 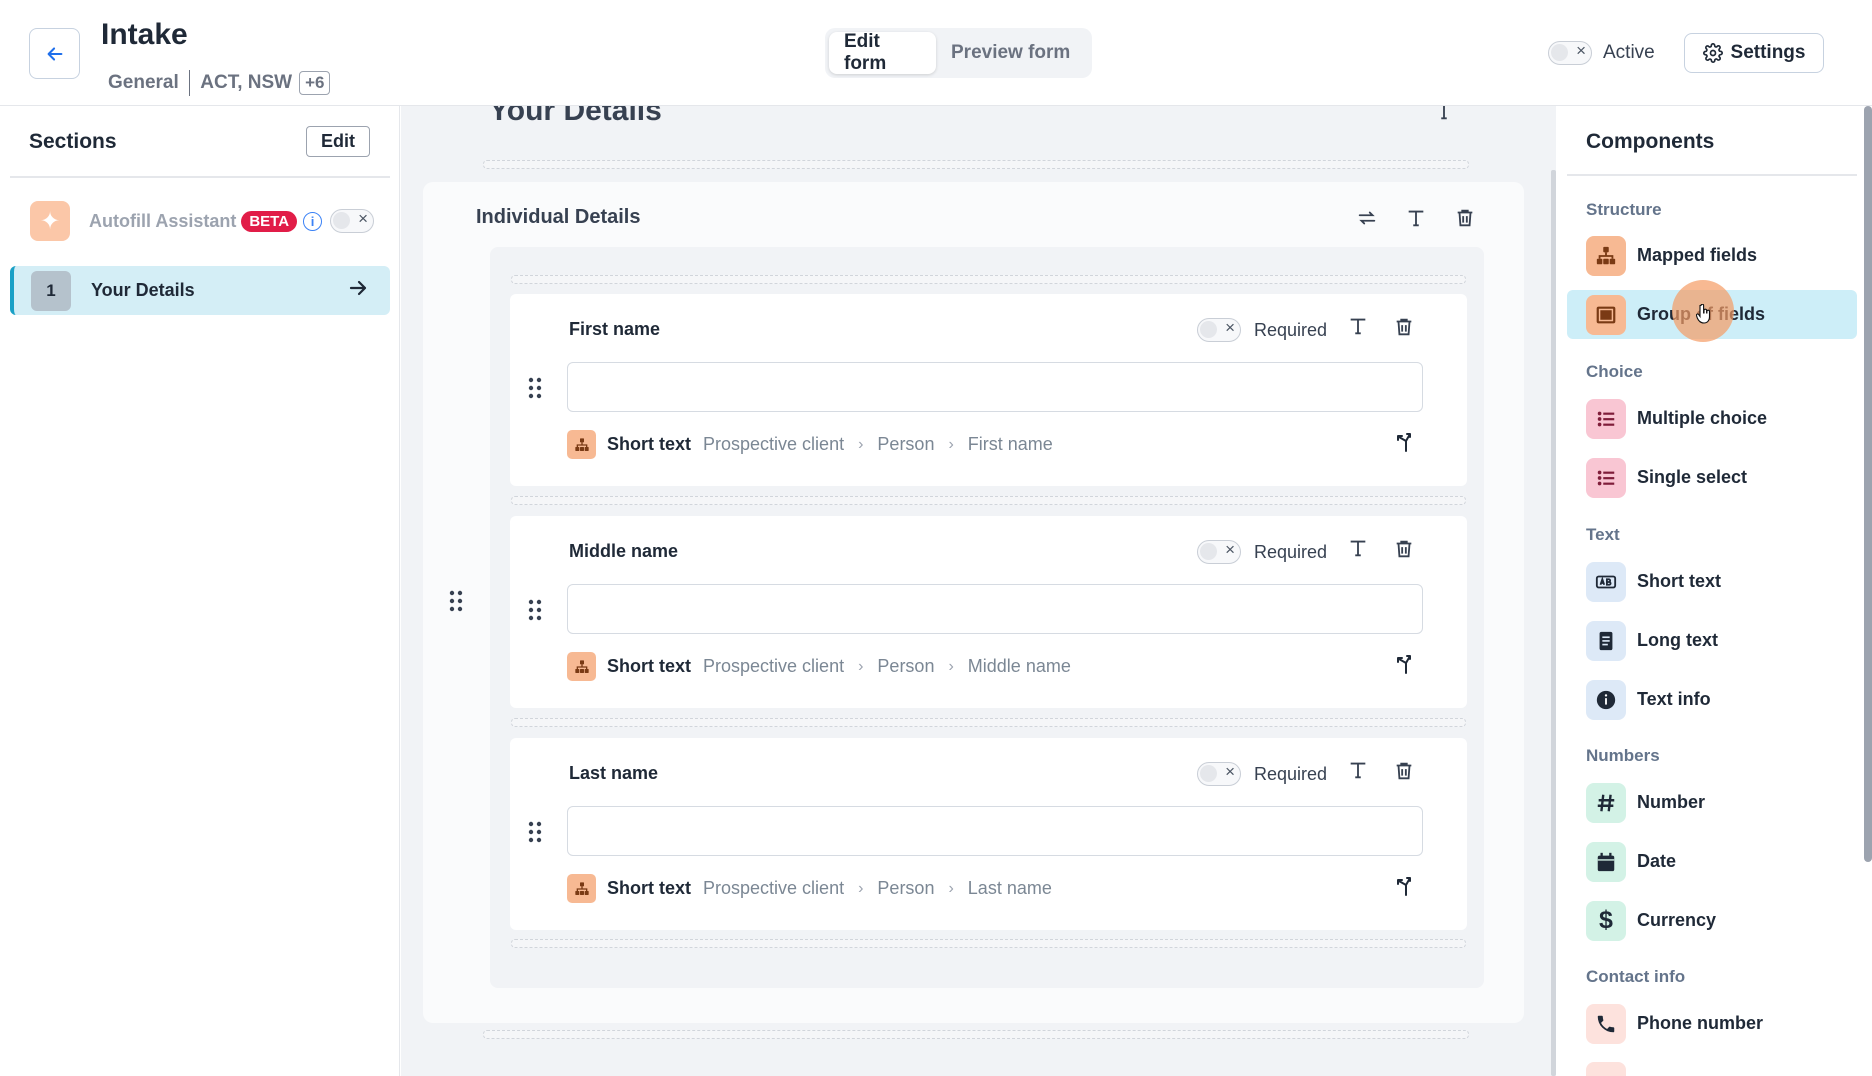 I want to click on component-label: Long text, so click(x=1677, y=640).